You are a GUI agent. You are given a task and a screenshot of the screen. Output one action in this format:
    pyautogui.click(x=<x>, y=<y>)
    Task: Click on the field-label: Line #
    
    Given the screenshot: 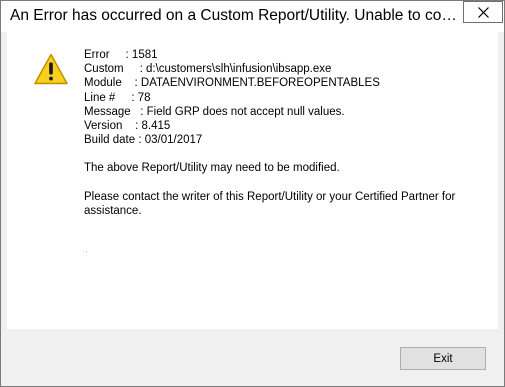 What is the action you would take?
    pyautogui.click(x=108, y=97)
    